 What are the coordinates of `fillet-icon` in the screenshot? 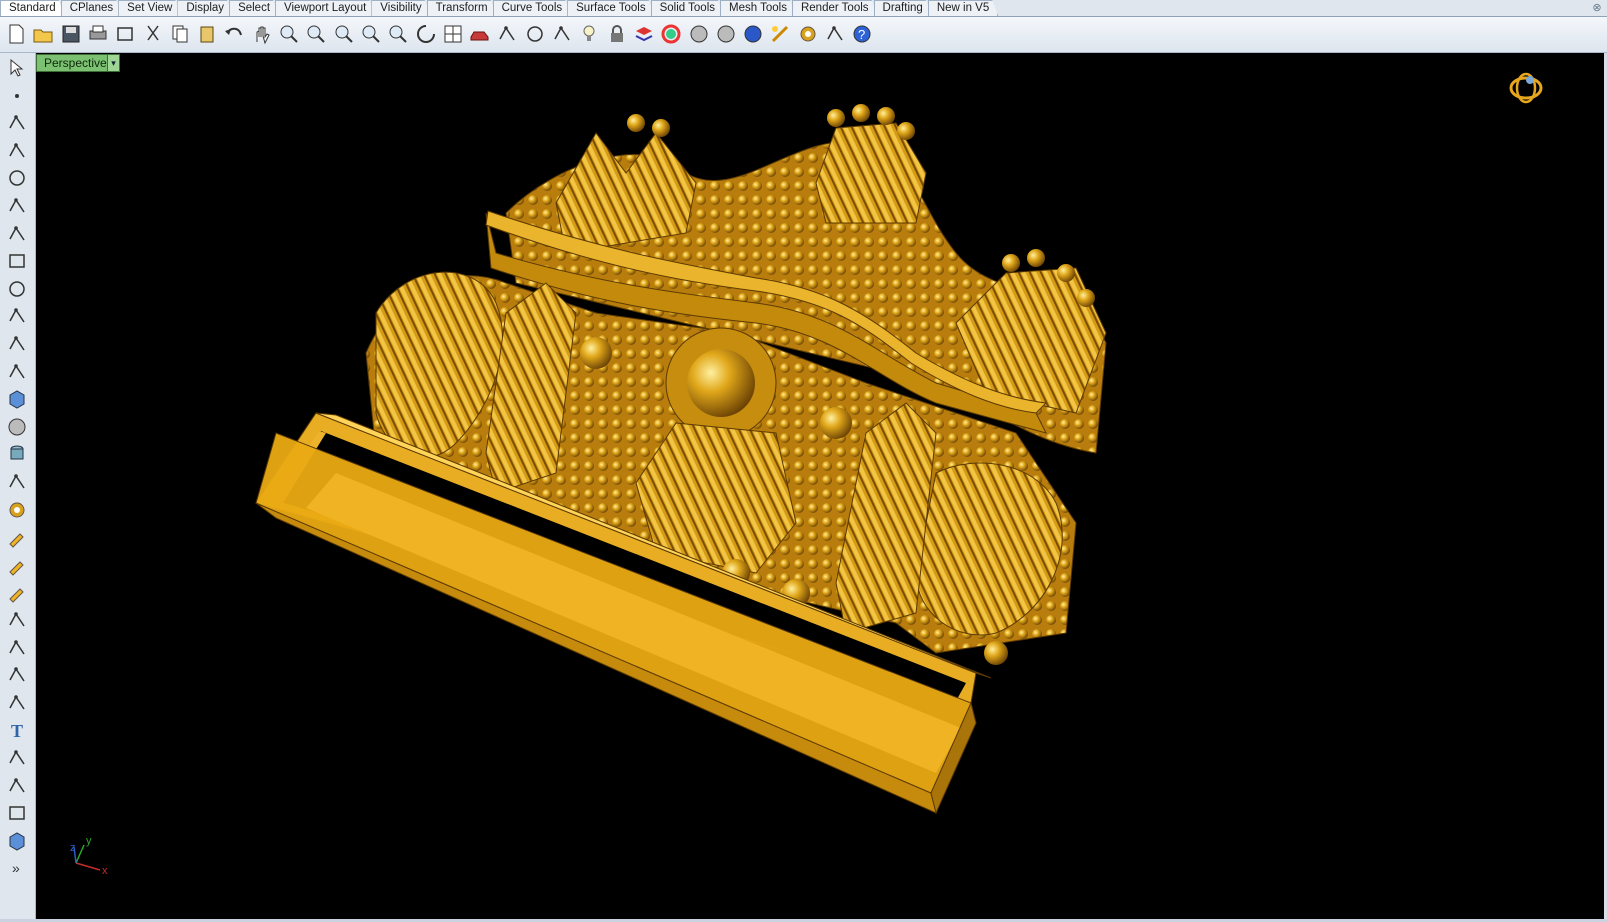 It's located at (17, 316).